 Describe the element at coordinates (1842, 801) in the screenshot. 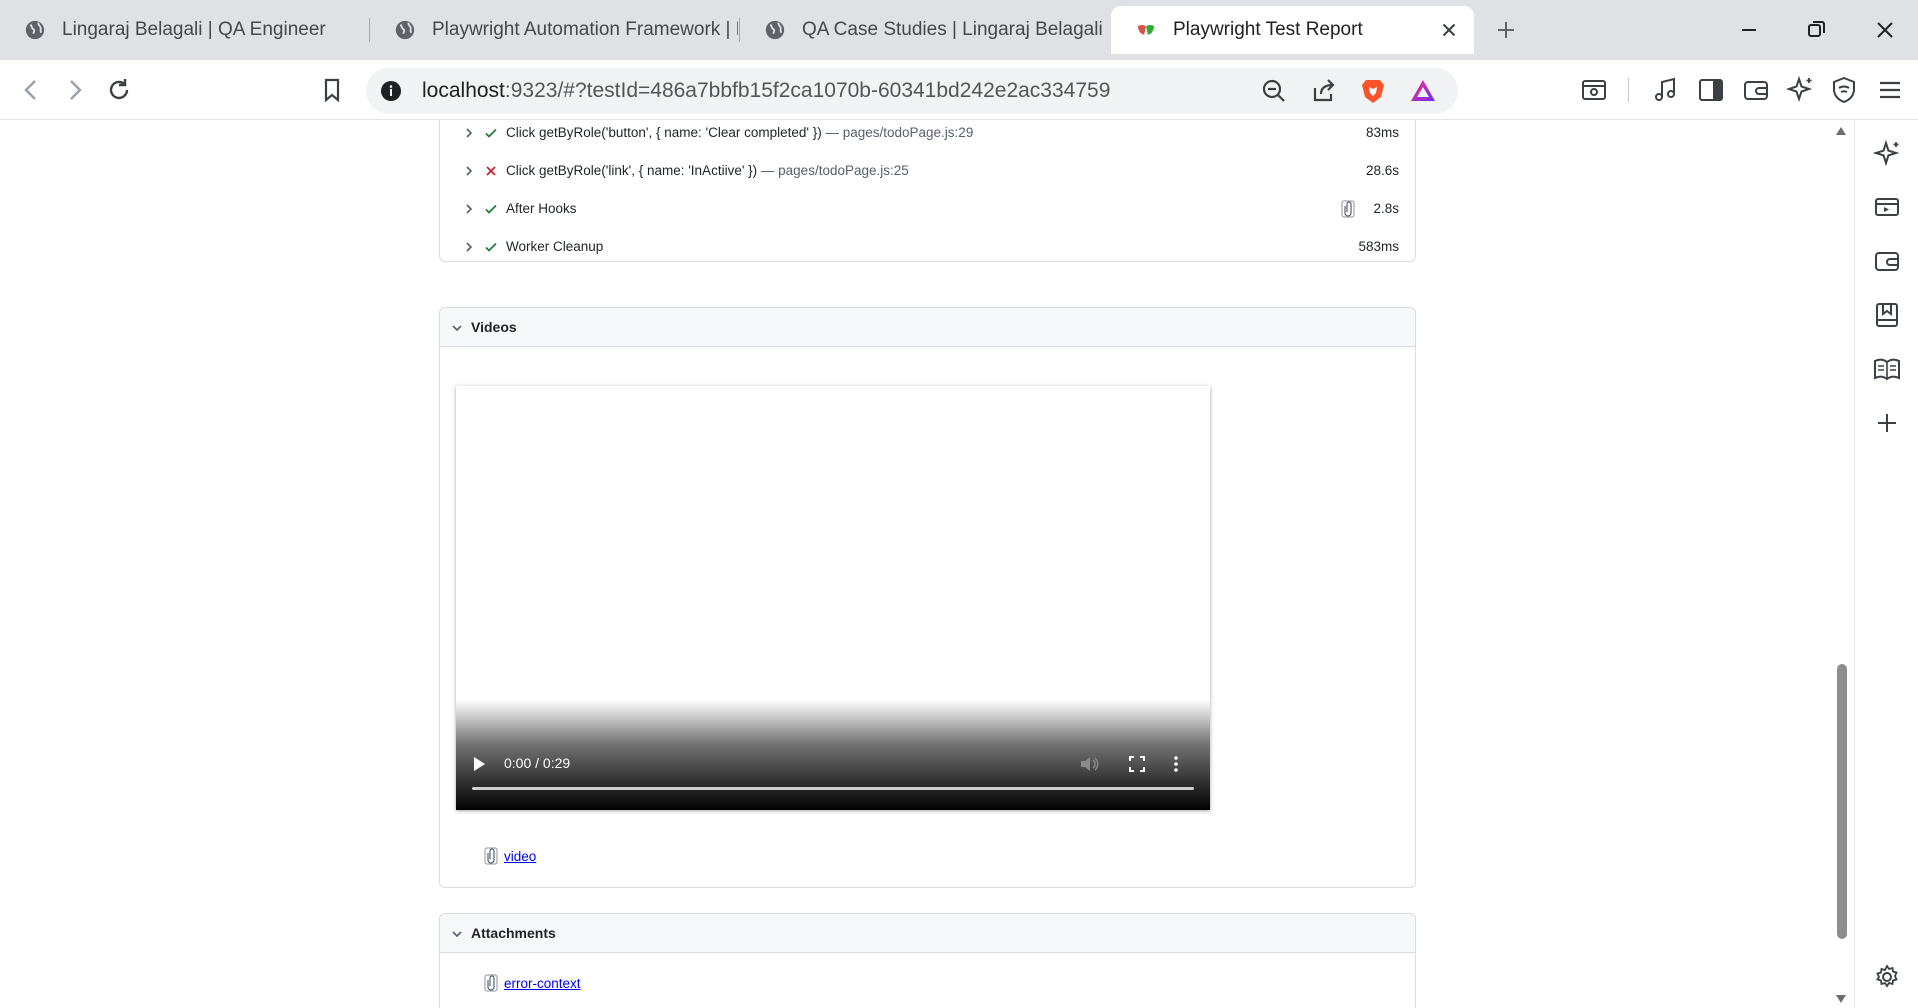

I see `scrollbar-thumb` at that location.